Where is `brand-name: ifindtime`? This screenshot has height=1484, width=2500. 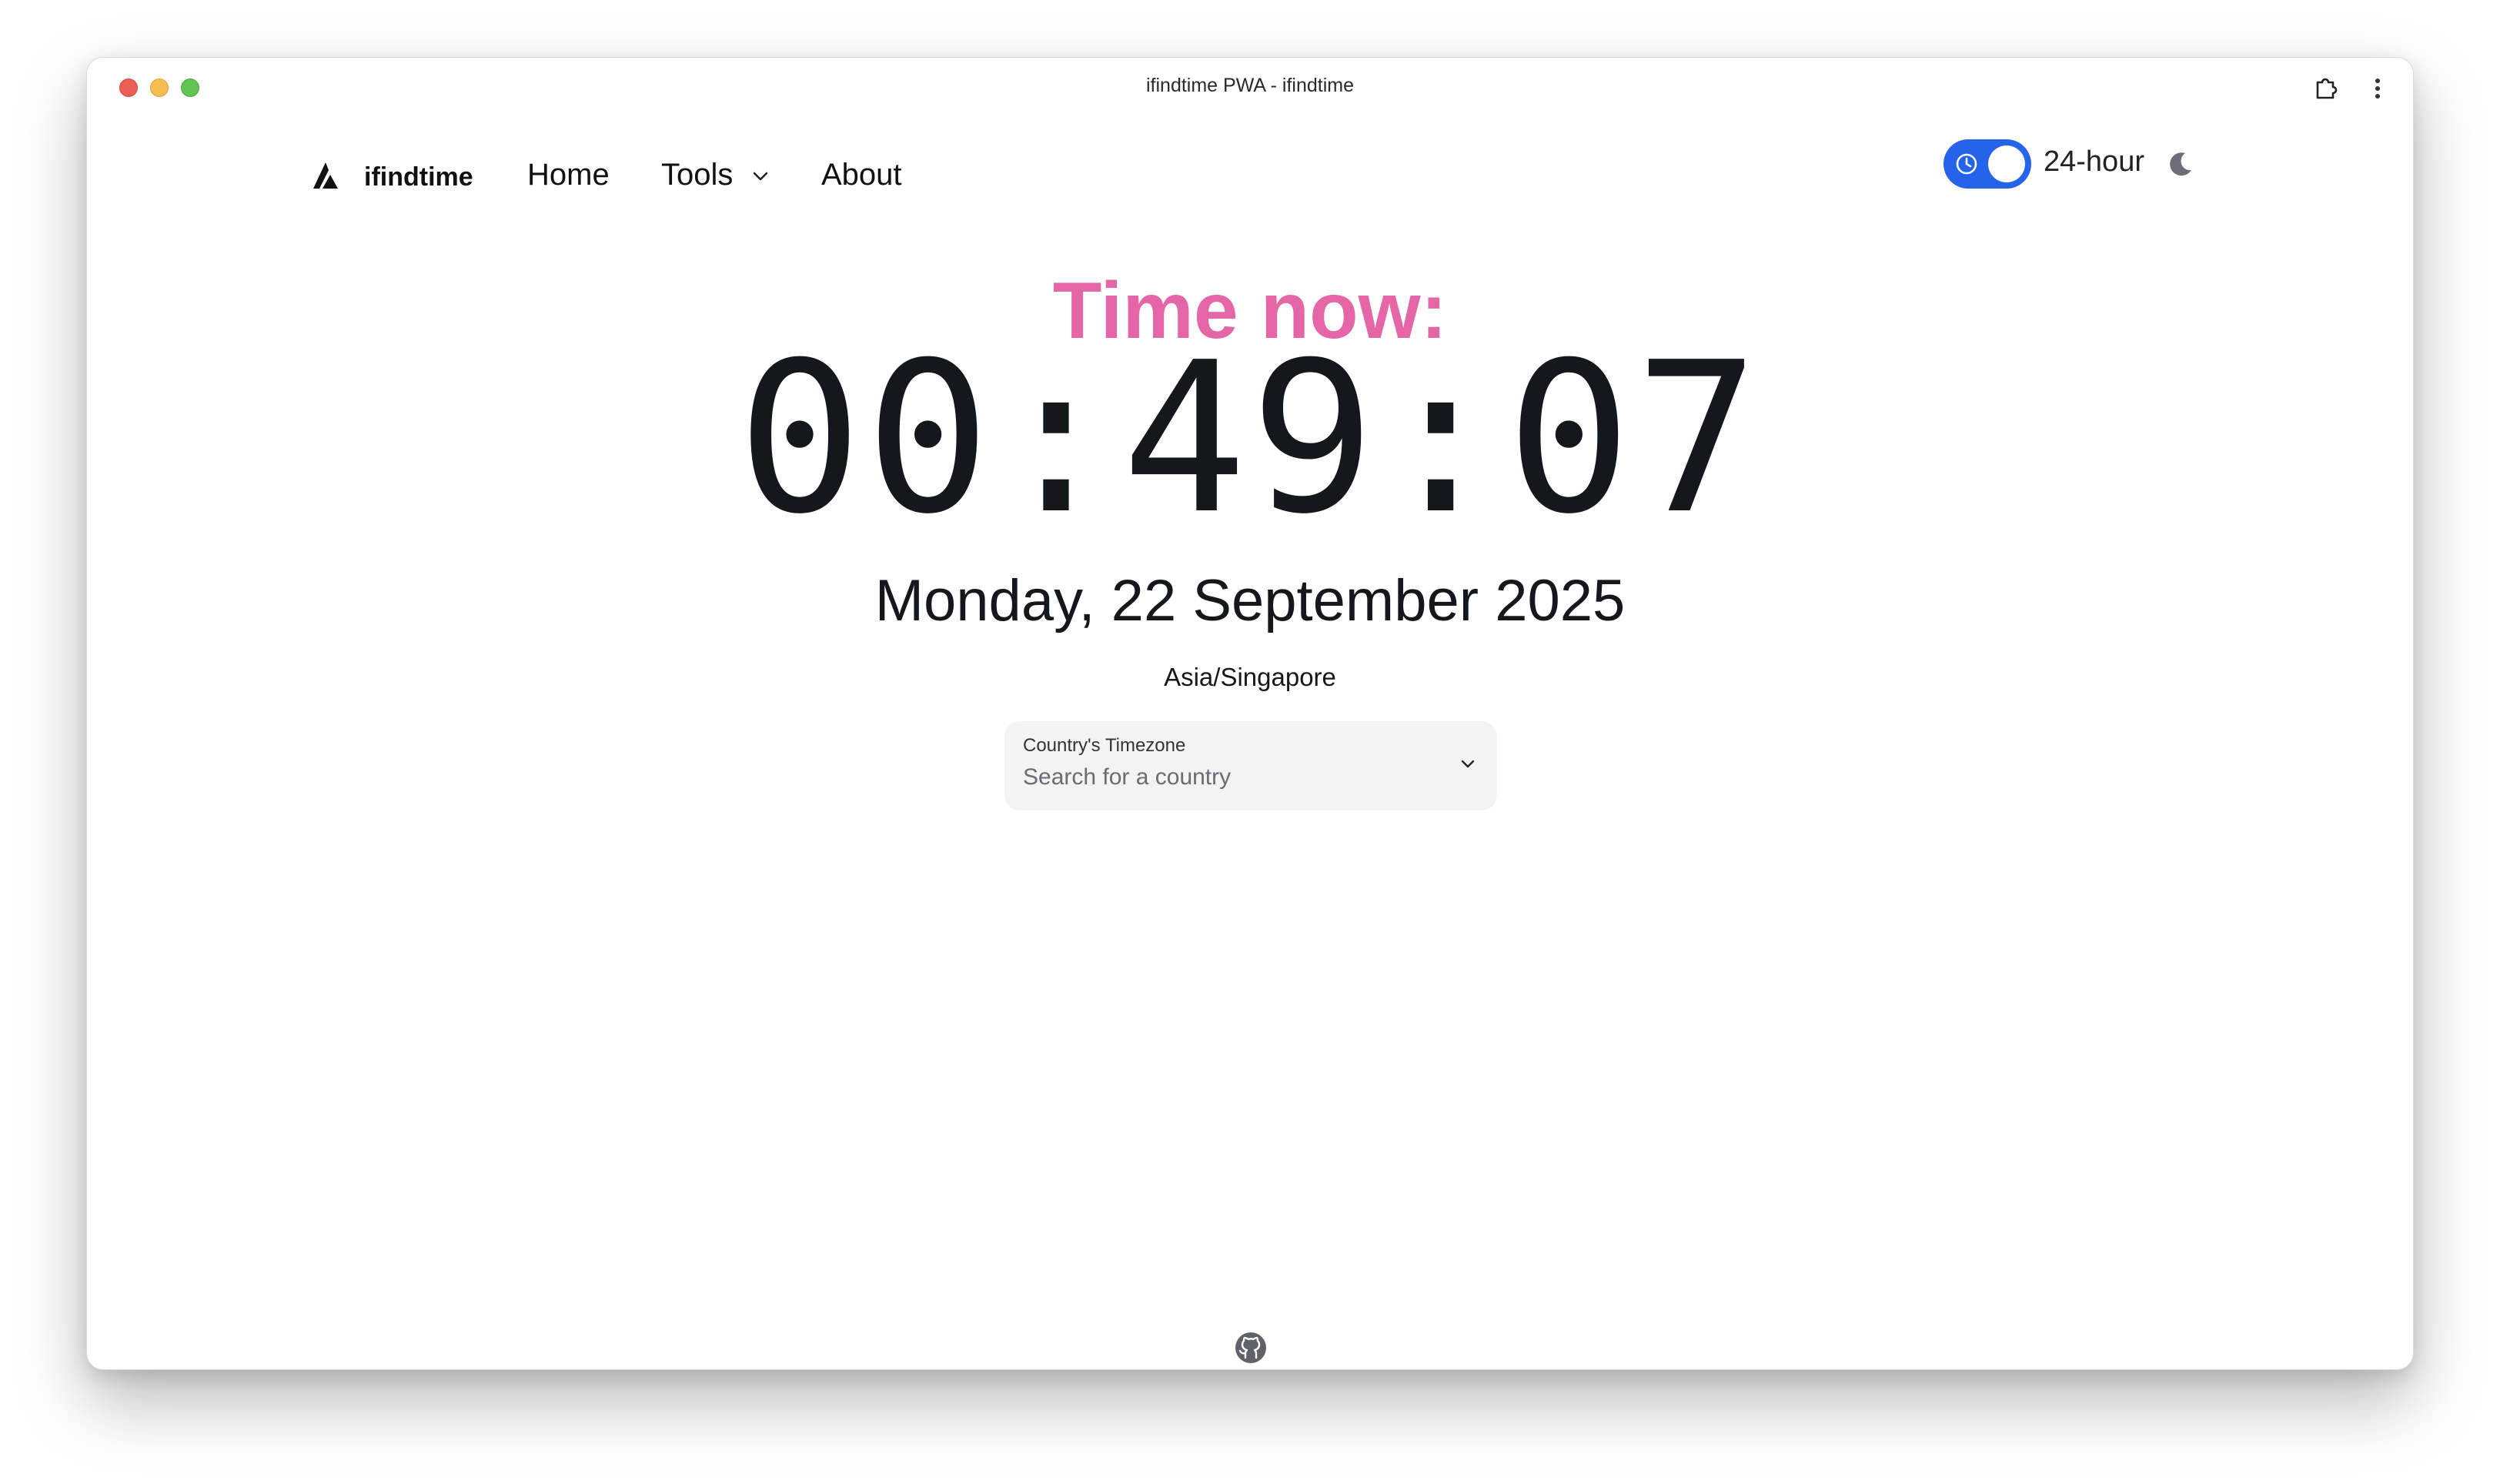
brand-name: ifindtime is located at coordinates (418, 177).